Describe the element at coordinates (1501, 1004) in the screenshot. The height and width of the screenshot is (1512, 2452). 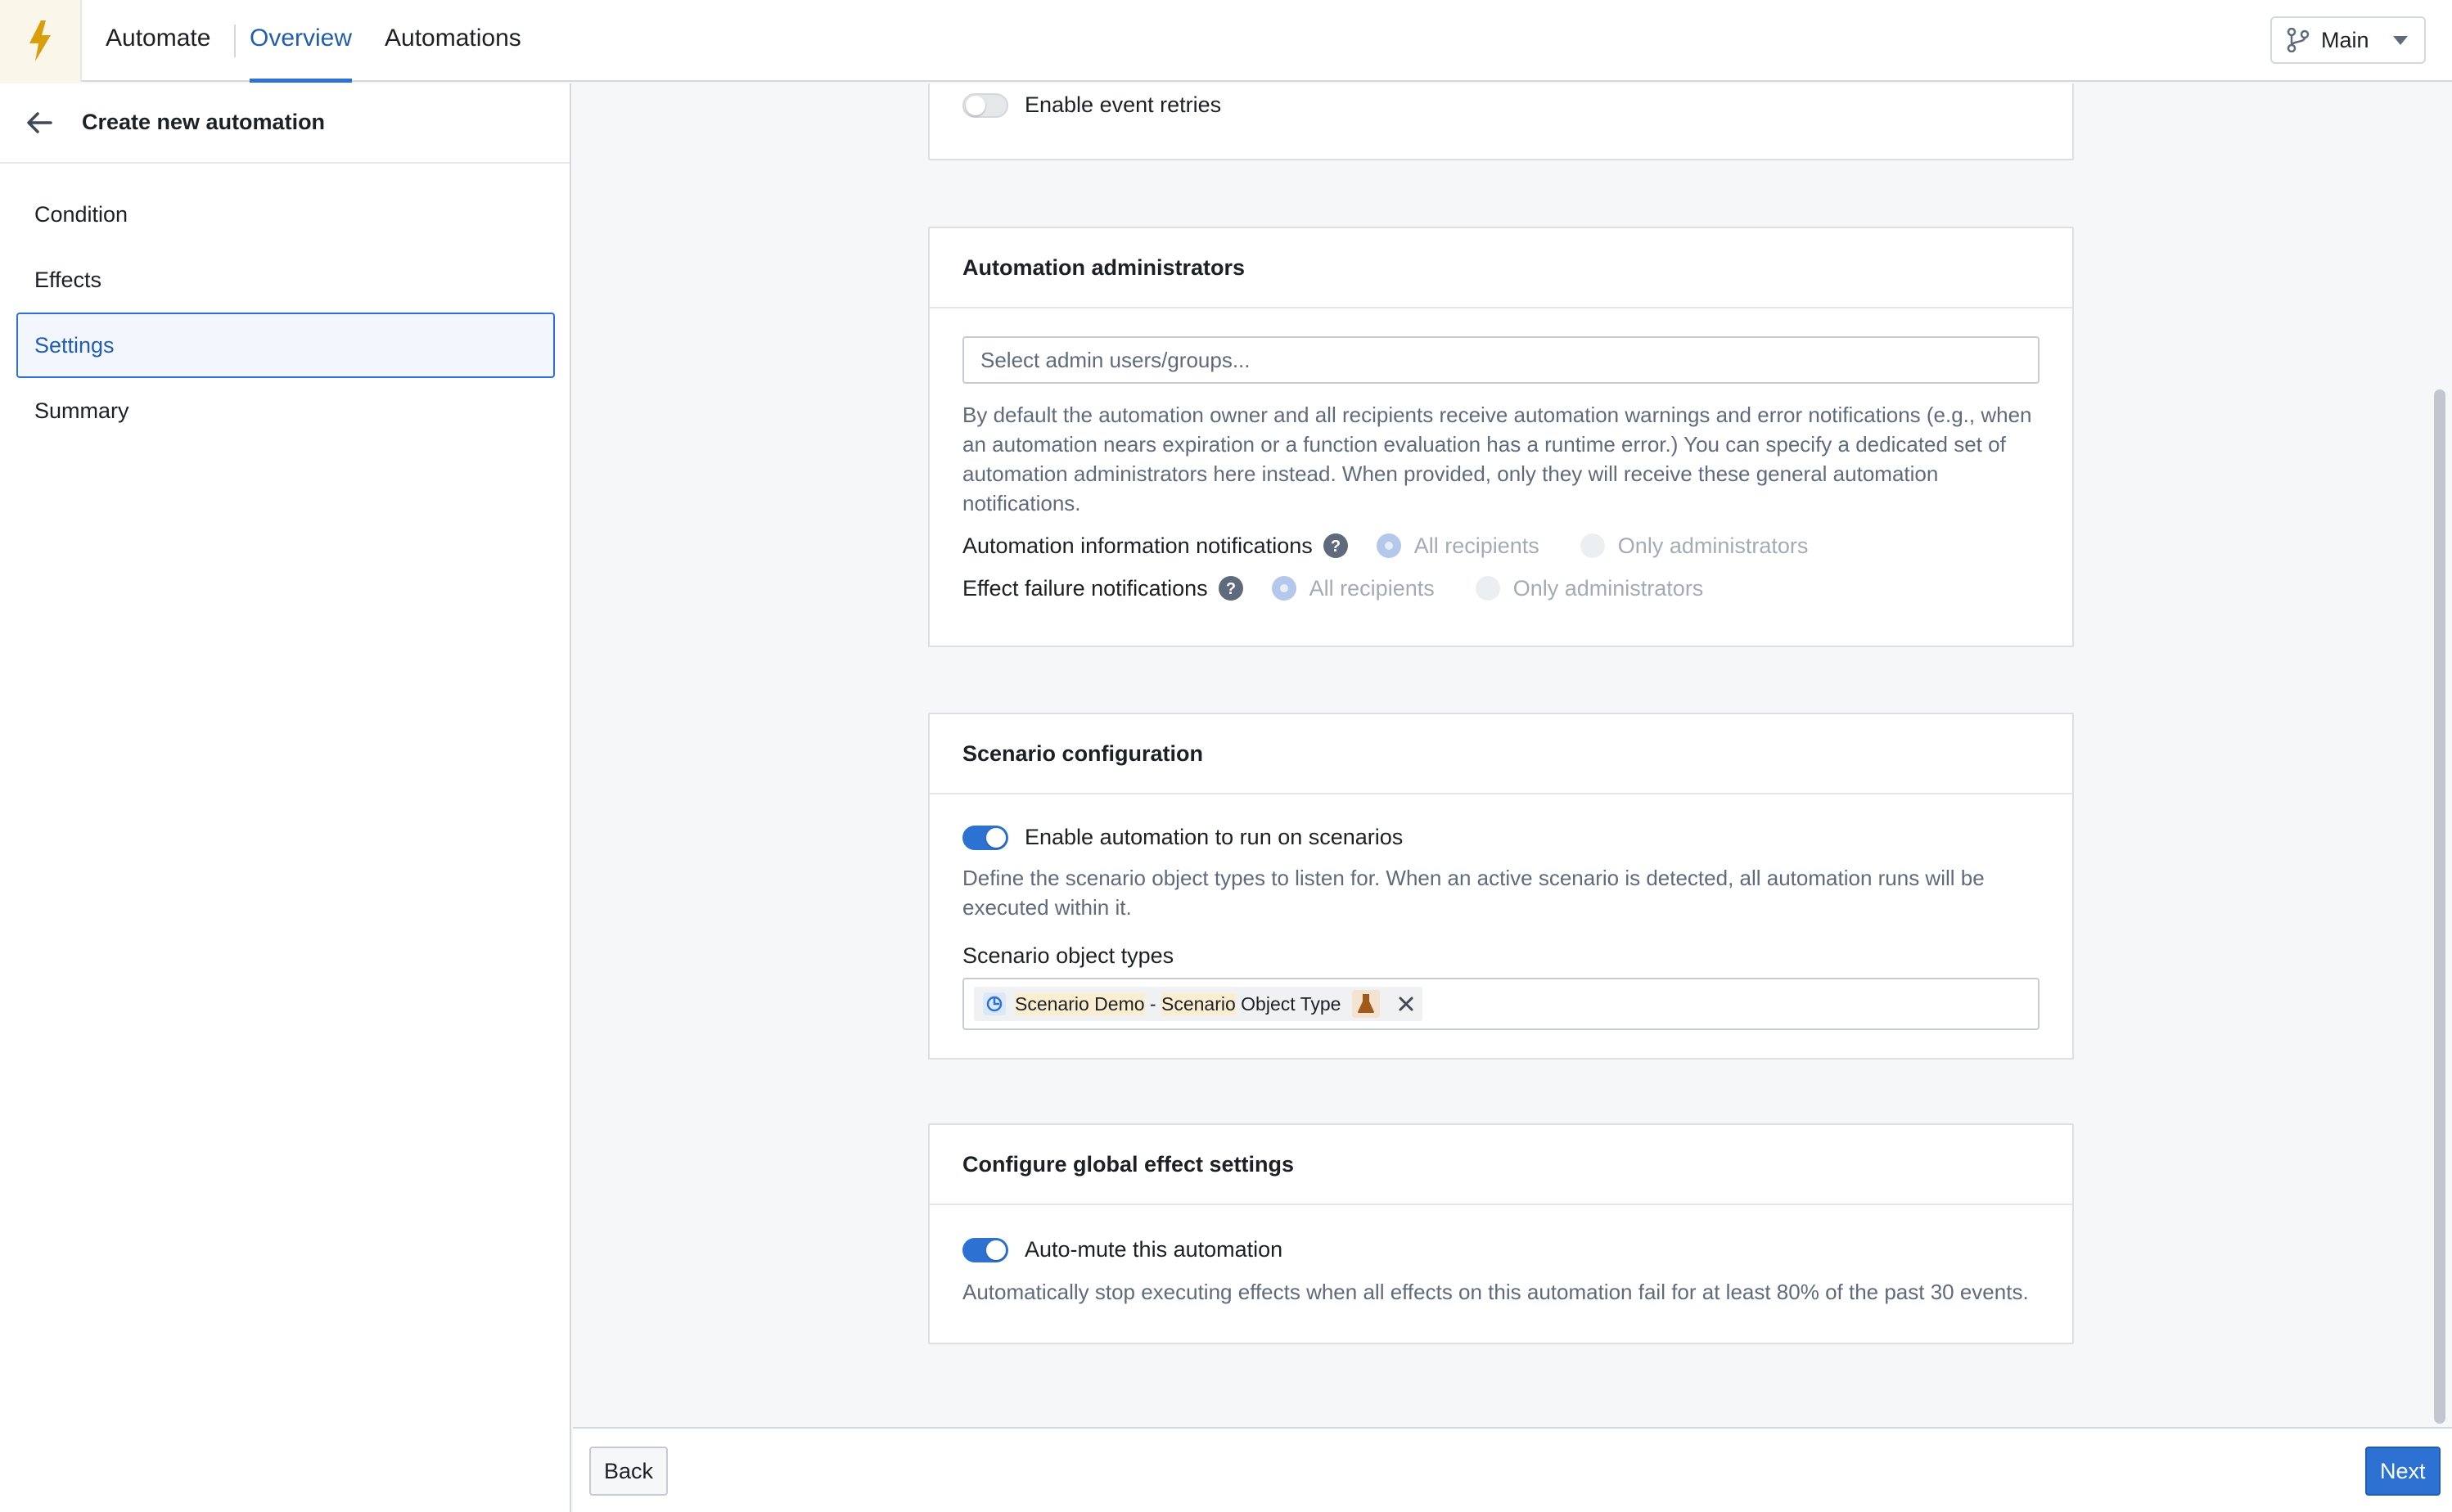
I see `scenario-object-types-input: Scenario Demo - Scenario Object Type` at that location.